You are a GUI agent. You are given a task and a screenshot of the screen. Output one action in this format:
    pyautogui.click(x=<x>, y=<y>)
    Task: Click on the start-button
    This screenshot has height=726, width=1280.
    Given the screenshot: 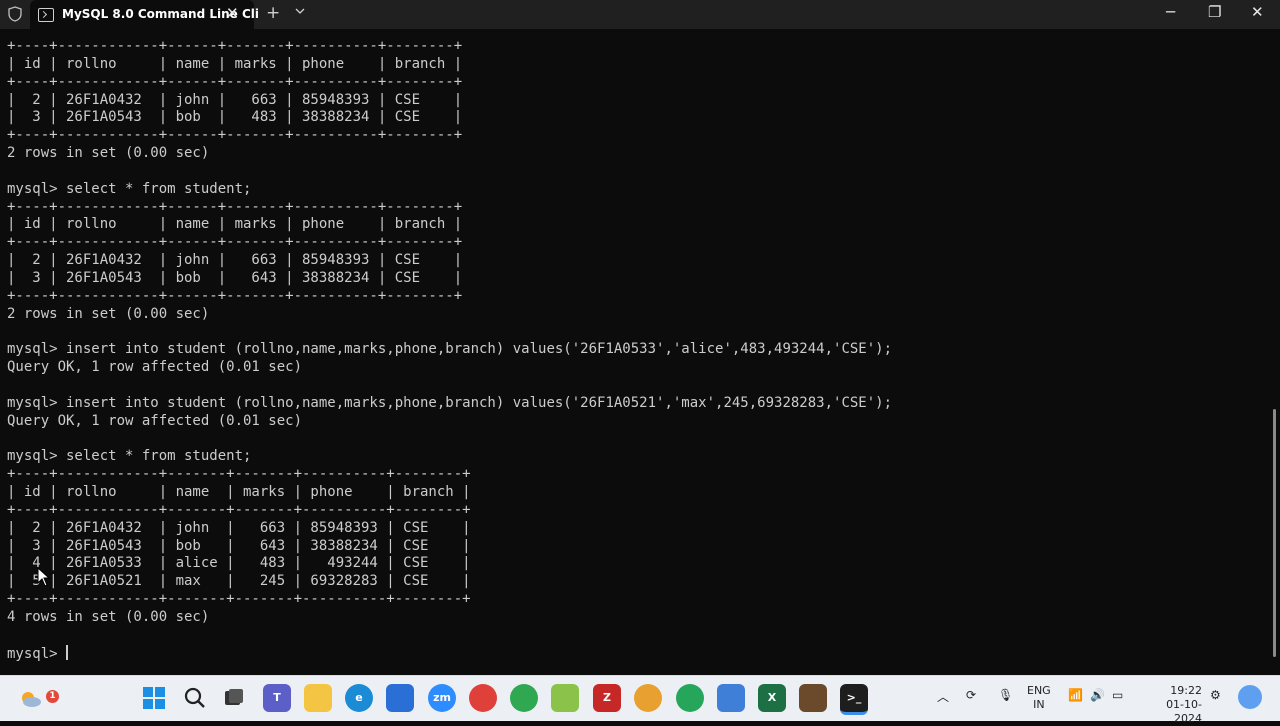 What is the action you would take?
    pyautogui.click(x=154, y=698)
    